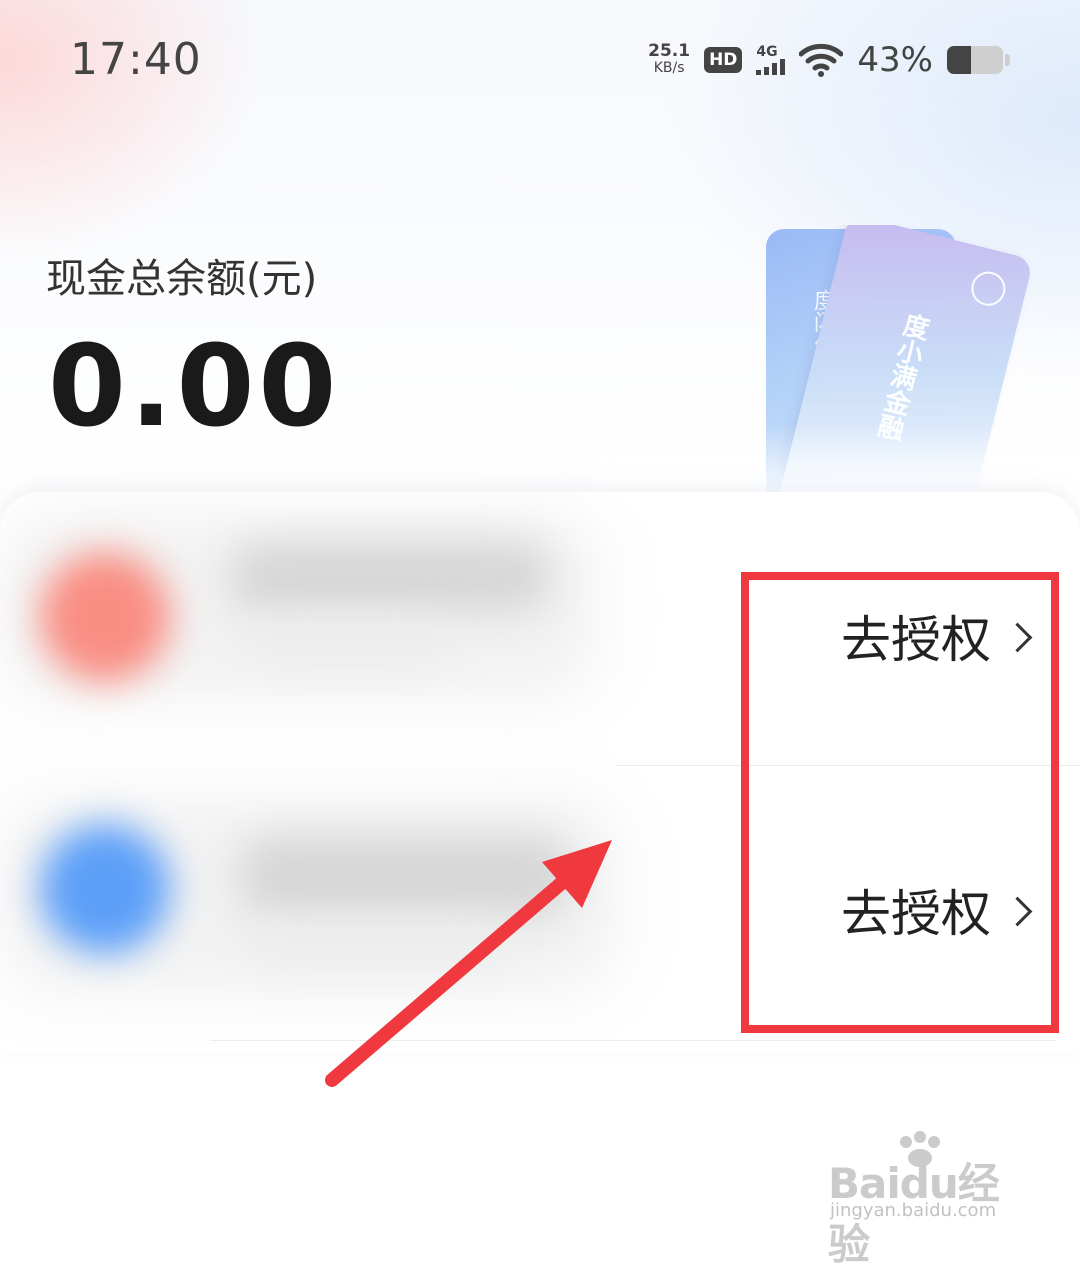 This screenshot has height=1272, width=1080. Describe the element at coordinates (913, 1210) in the screenshot. I see `watermark-url: jingyan.baidu.com` at that location.